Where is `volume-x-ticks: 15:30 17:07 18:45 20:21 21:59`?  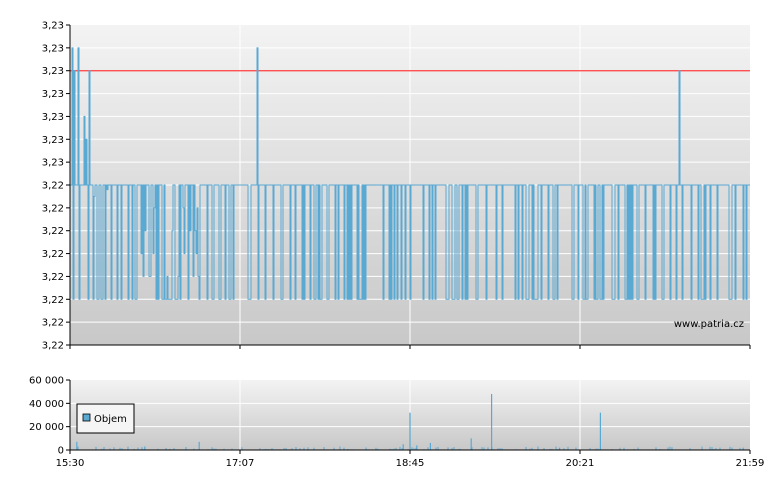 volume-x-ticks: 15:30 17:07 18:45 20:21 21:59 is located at coordinates (410, 459).